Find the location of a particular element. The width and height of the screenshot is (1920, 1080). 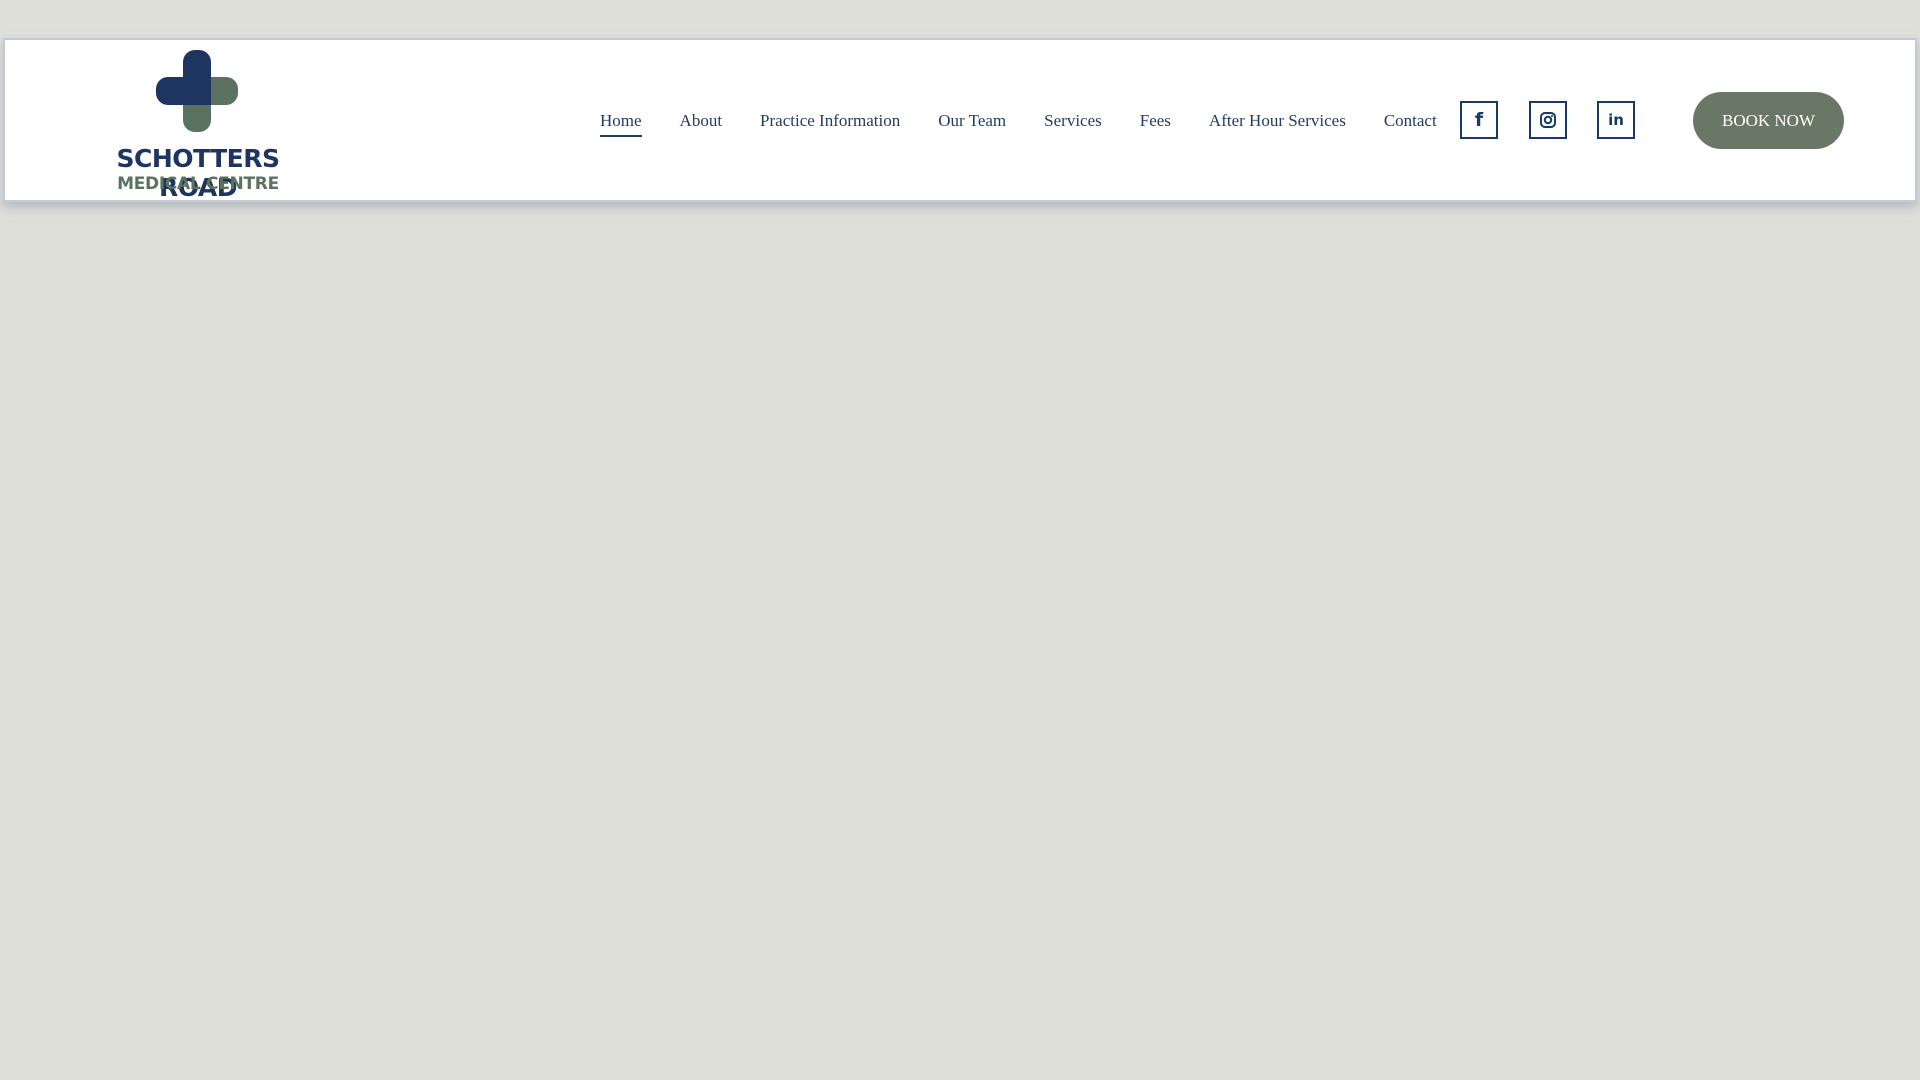

linkedin-icon: in is located at coordinates (1616, 120).